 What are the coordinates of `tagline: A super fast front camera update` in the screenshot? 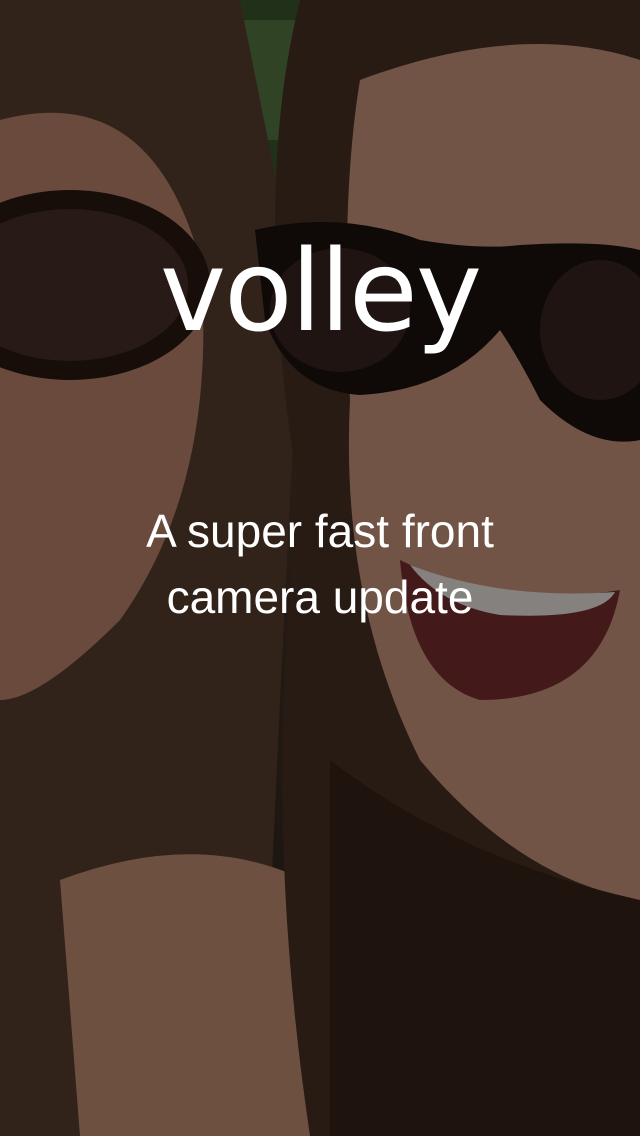 It's located at (320, 564).